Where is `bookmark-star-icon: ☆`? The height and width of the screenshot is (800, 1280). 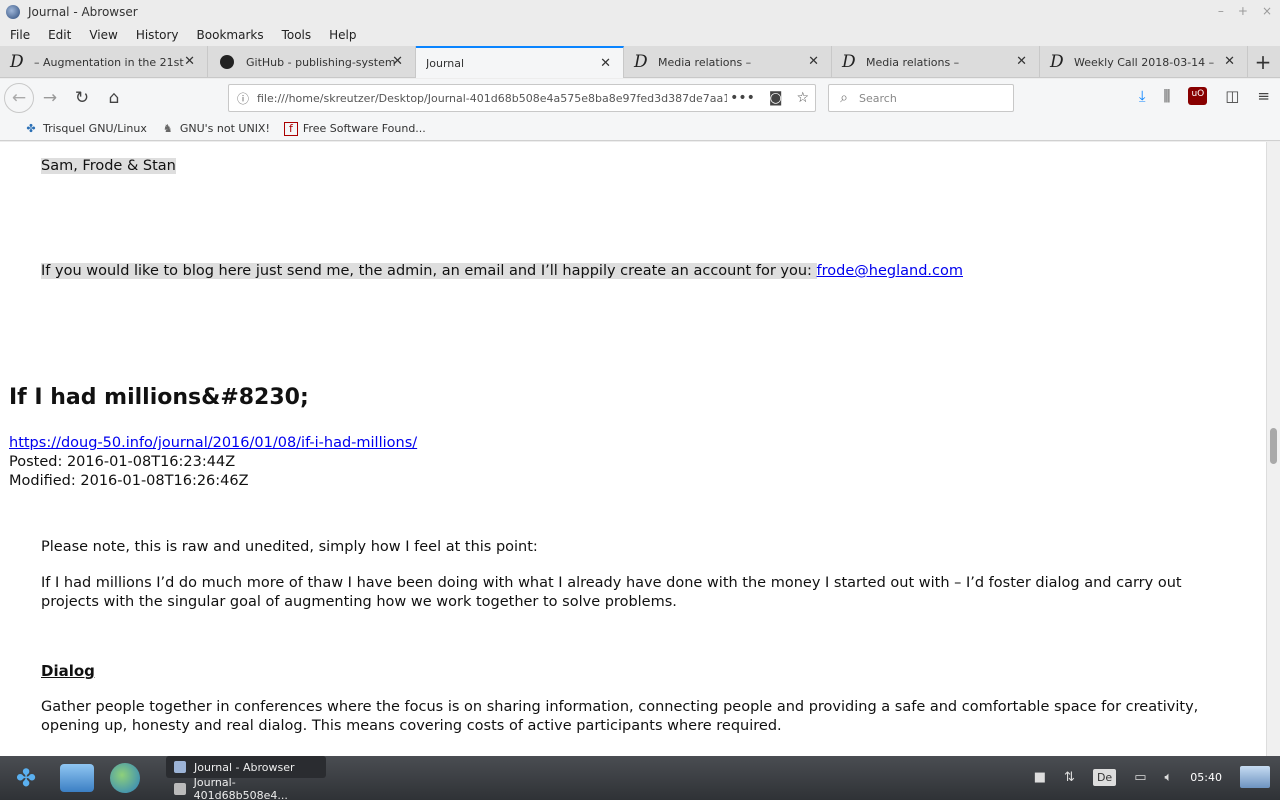
bookmark-star-icon: ☆ is located at coordinates (802, 98).